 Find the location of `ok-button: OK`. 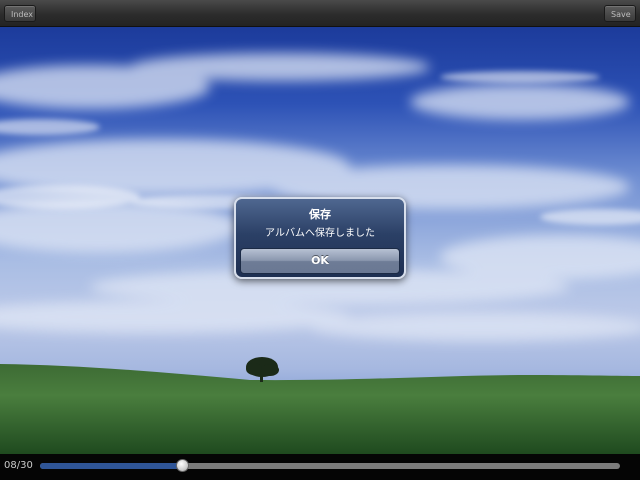

ok-button: OK is located at coordinates (320, 261).